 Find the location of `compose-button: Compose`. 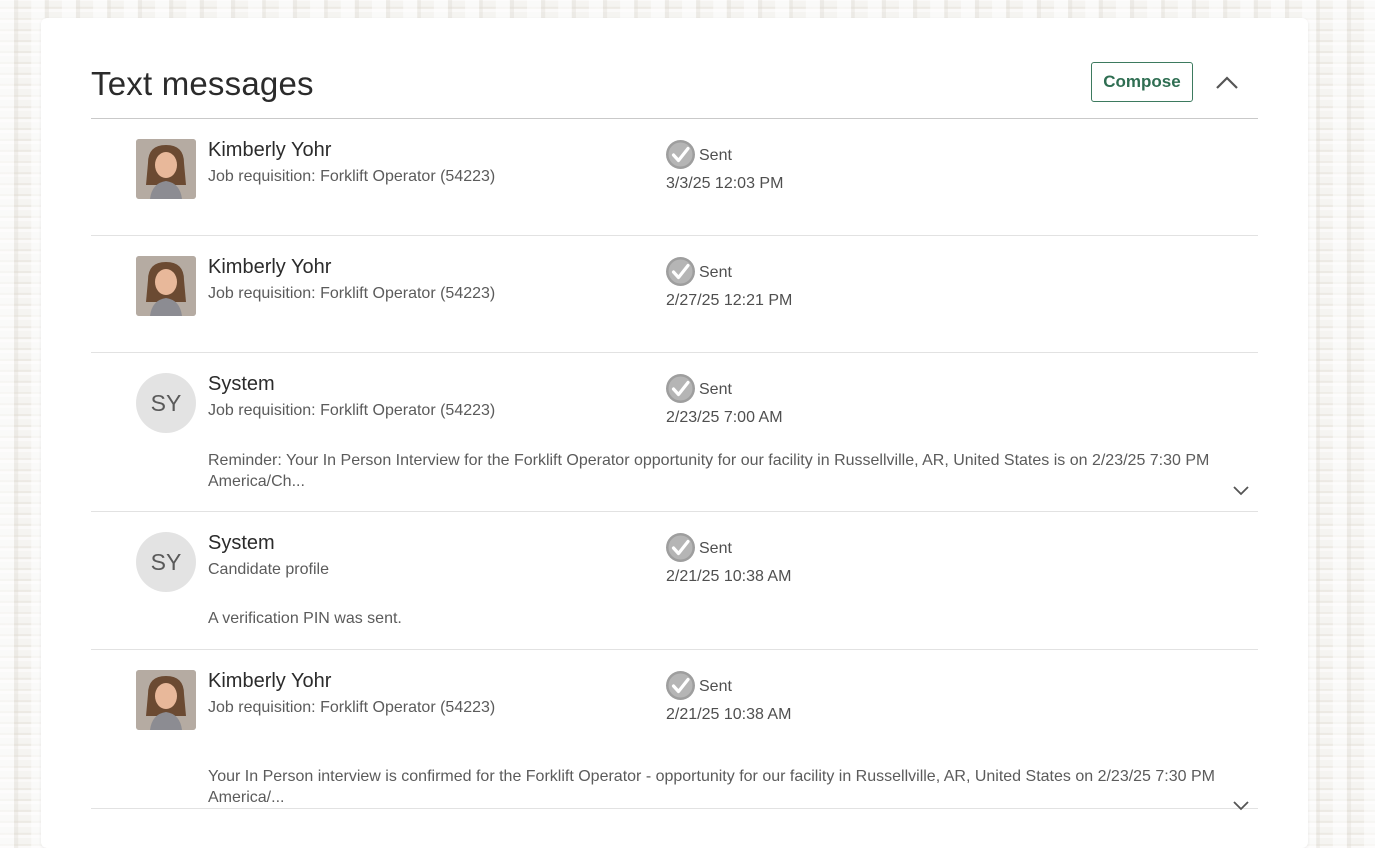

compose-button: Compose is located at coordinates (1142, 82).